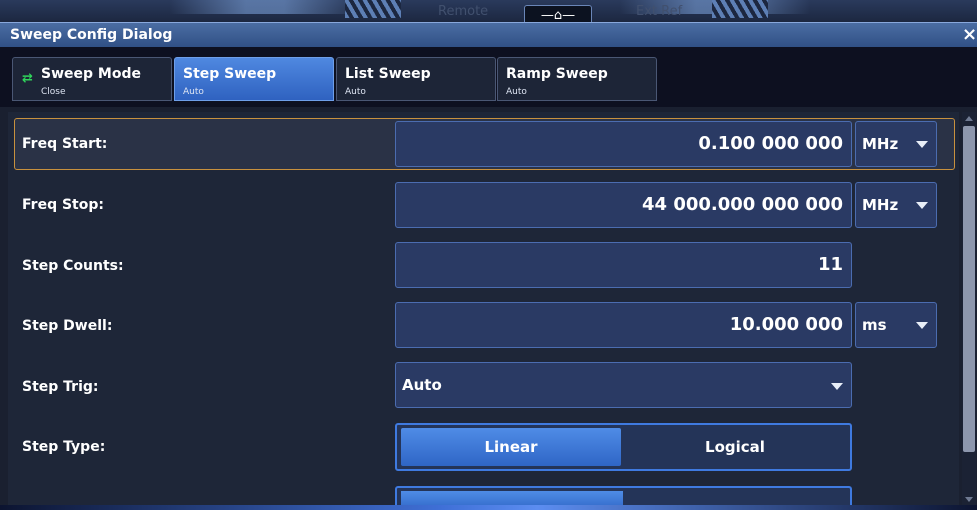  Describe the element at coordinates (512, 498) in the screenshot. I see `next-row-toggle-selected` at that location.